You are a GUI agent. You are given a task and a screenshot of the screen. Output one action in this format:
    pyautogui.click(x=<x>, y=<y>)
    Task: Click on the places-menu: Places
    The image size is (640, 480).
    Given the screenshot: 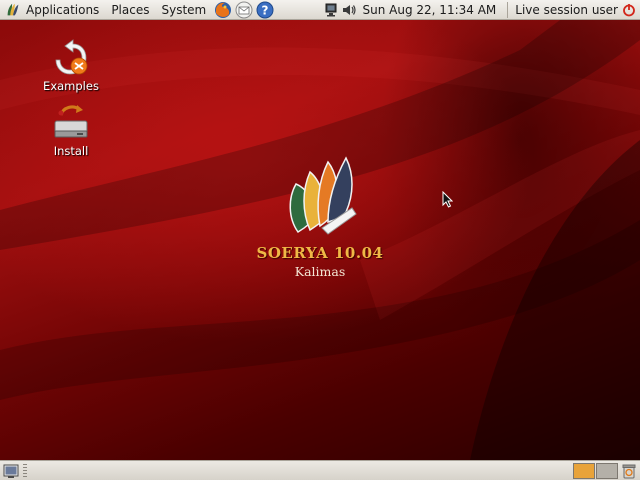 What is the action you would take?
    pyautogui.click(x=130, y=10)
    